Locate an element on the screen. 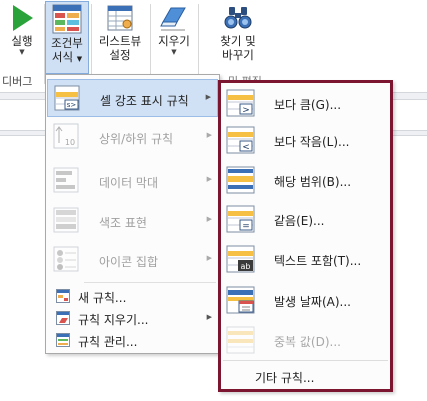 This screenshot has width=427, height=401. top-bottom-icon: 10 is located at coordinates (66, 136).